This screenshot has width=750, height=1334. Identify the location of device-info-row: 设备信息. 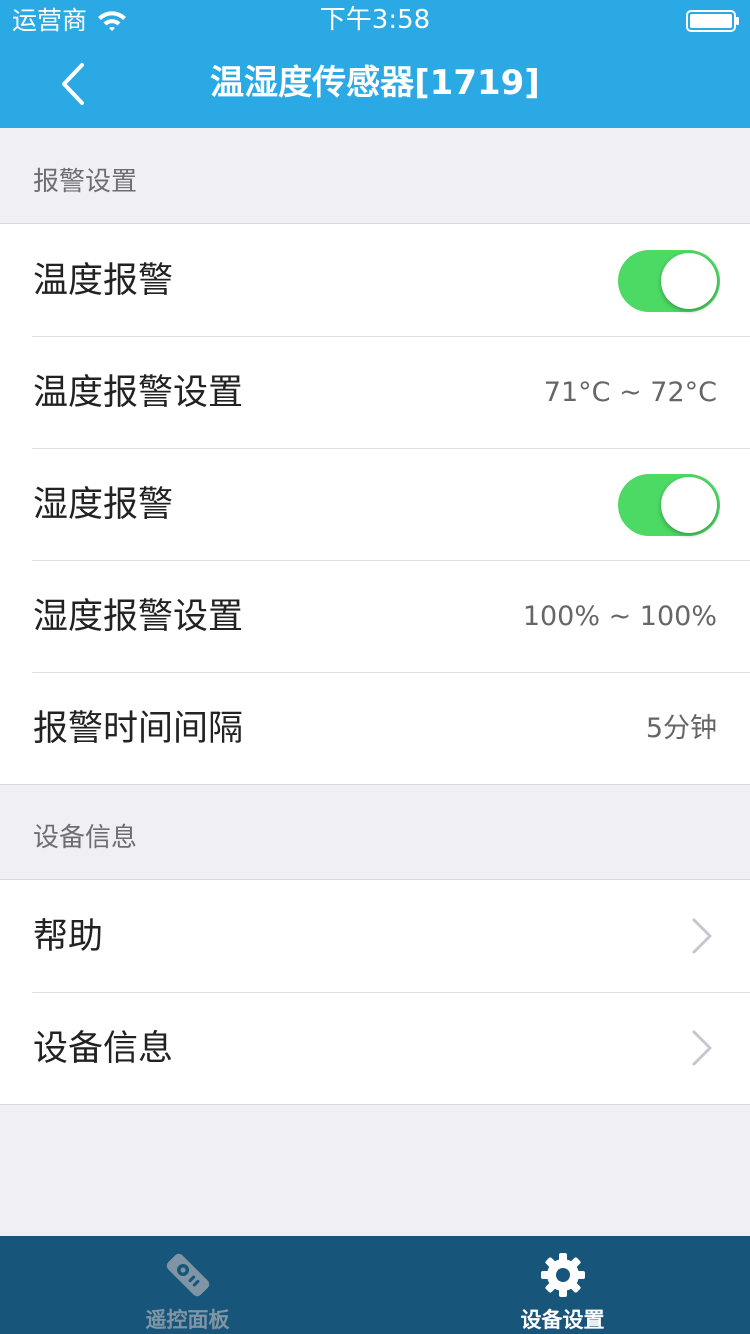
(375, 1048).